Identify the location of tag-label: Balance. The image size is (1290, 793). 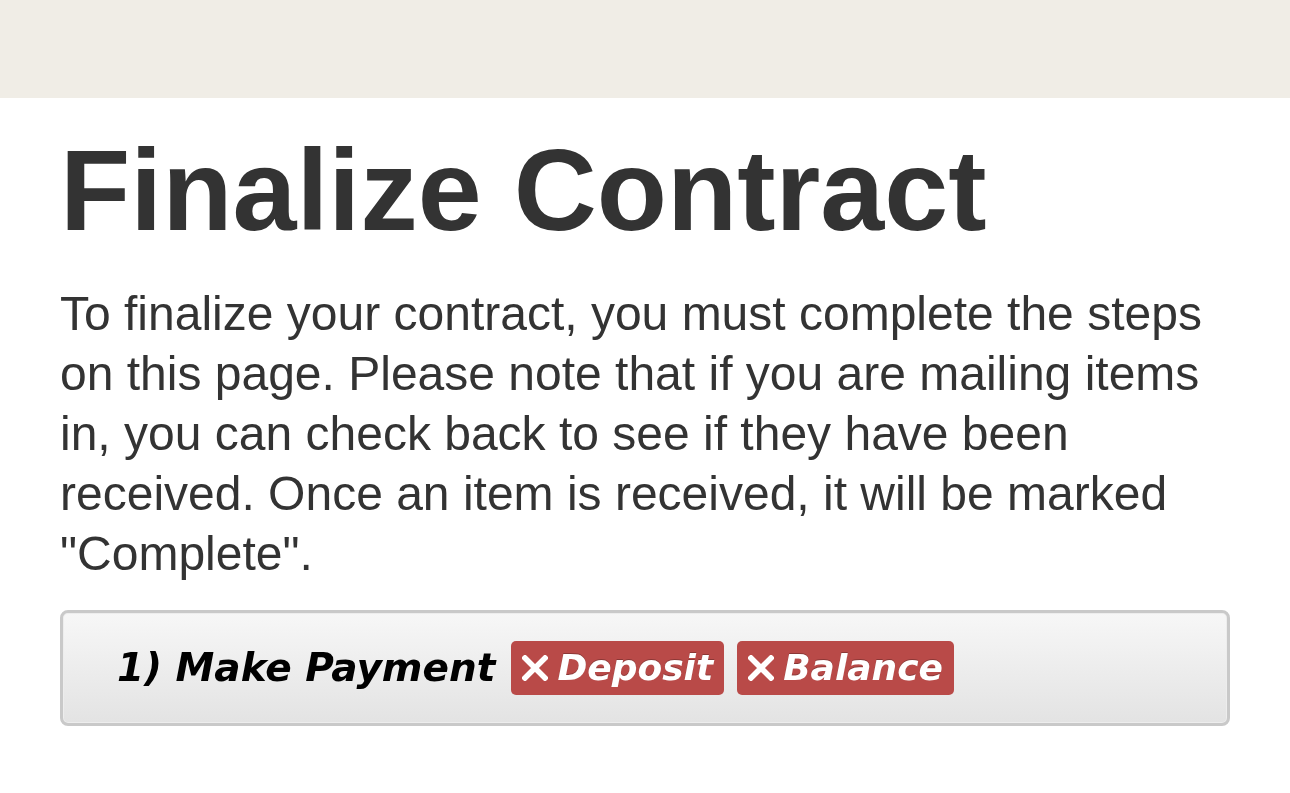
(863, 667).